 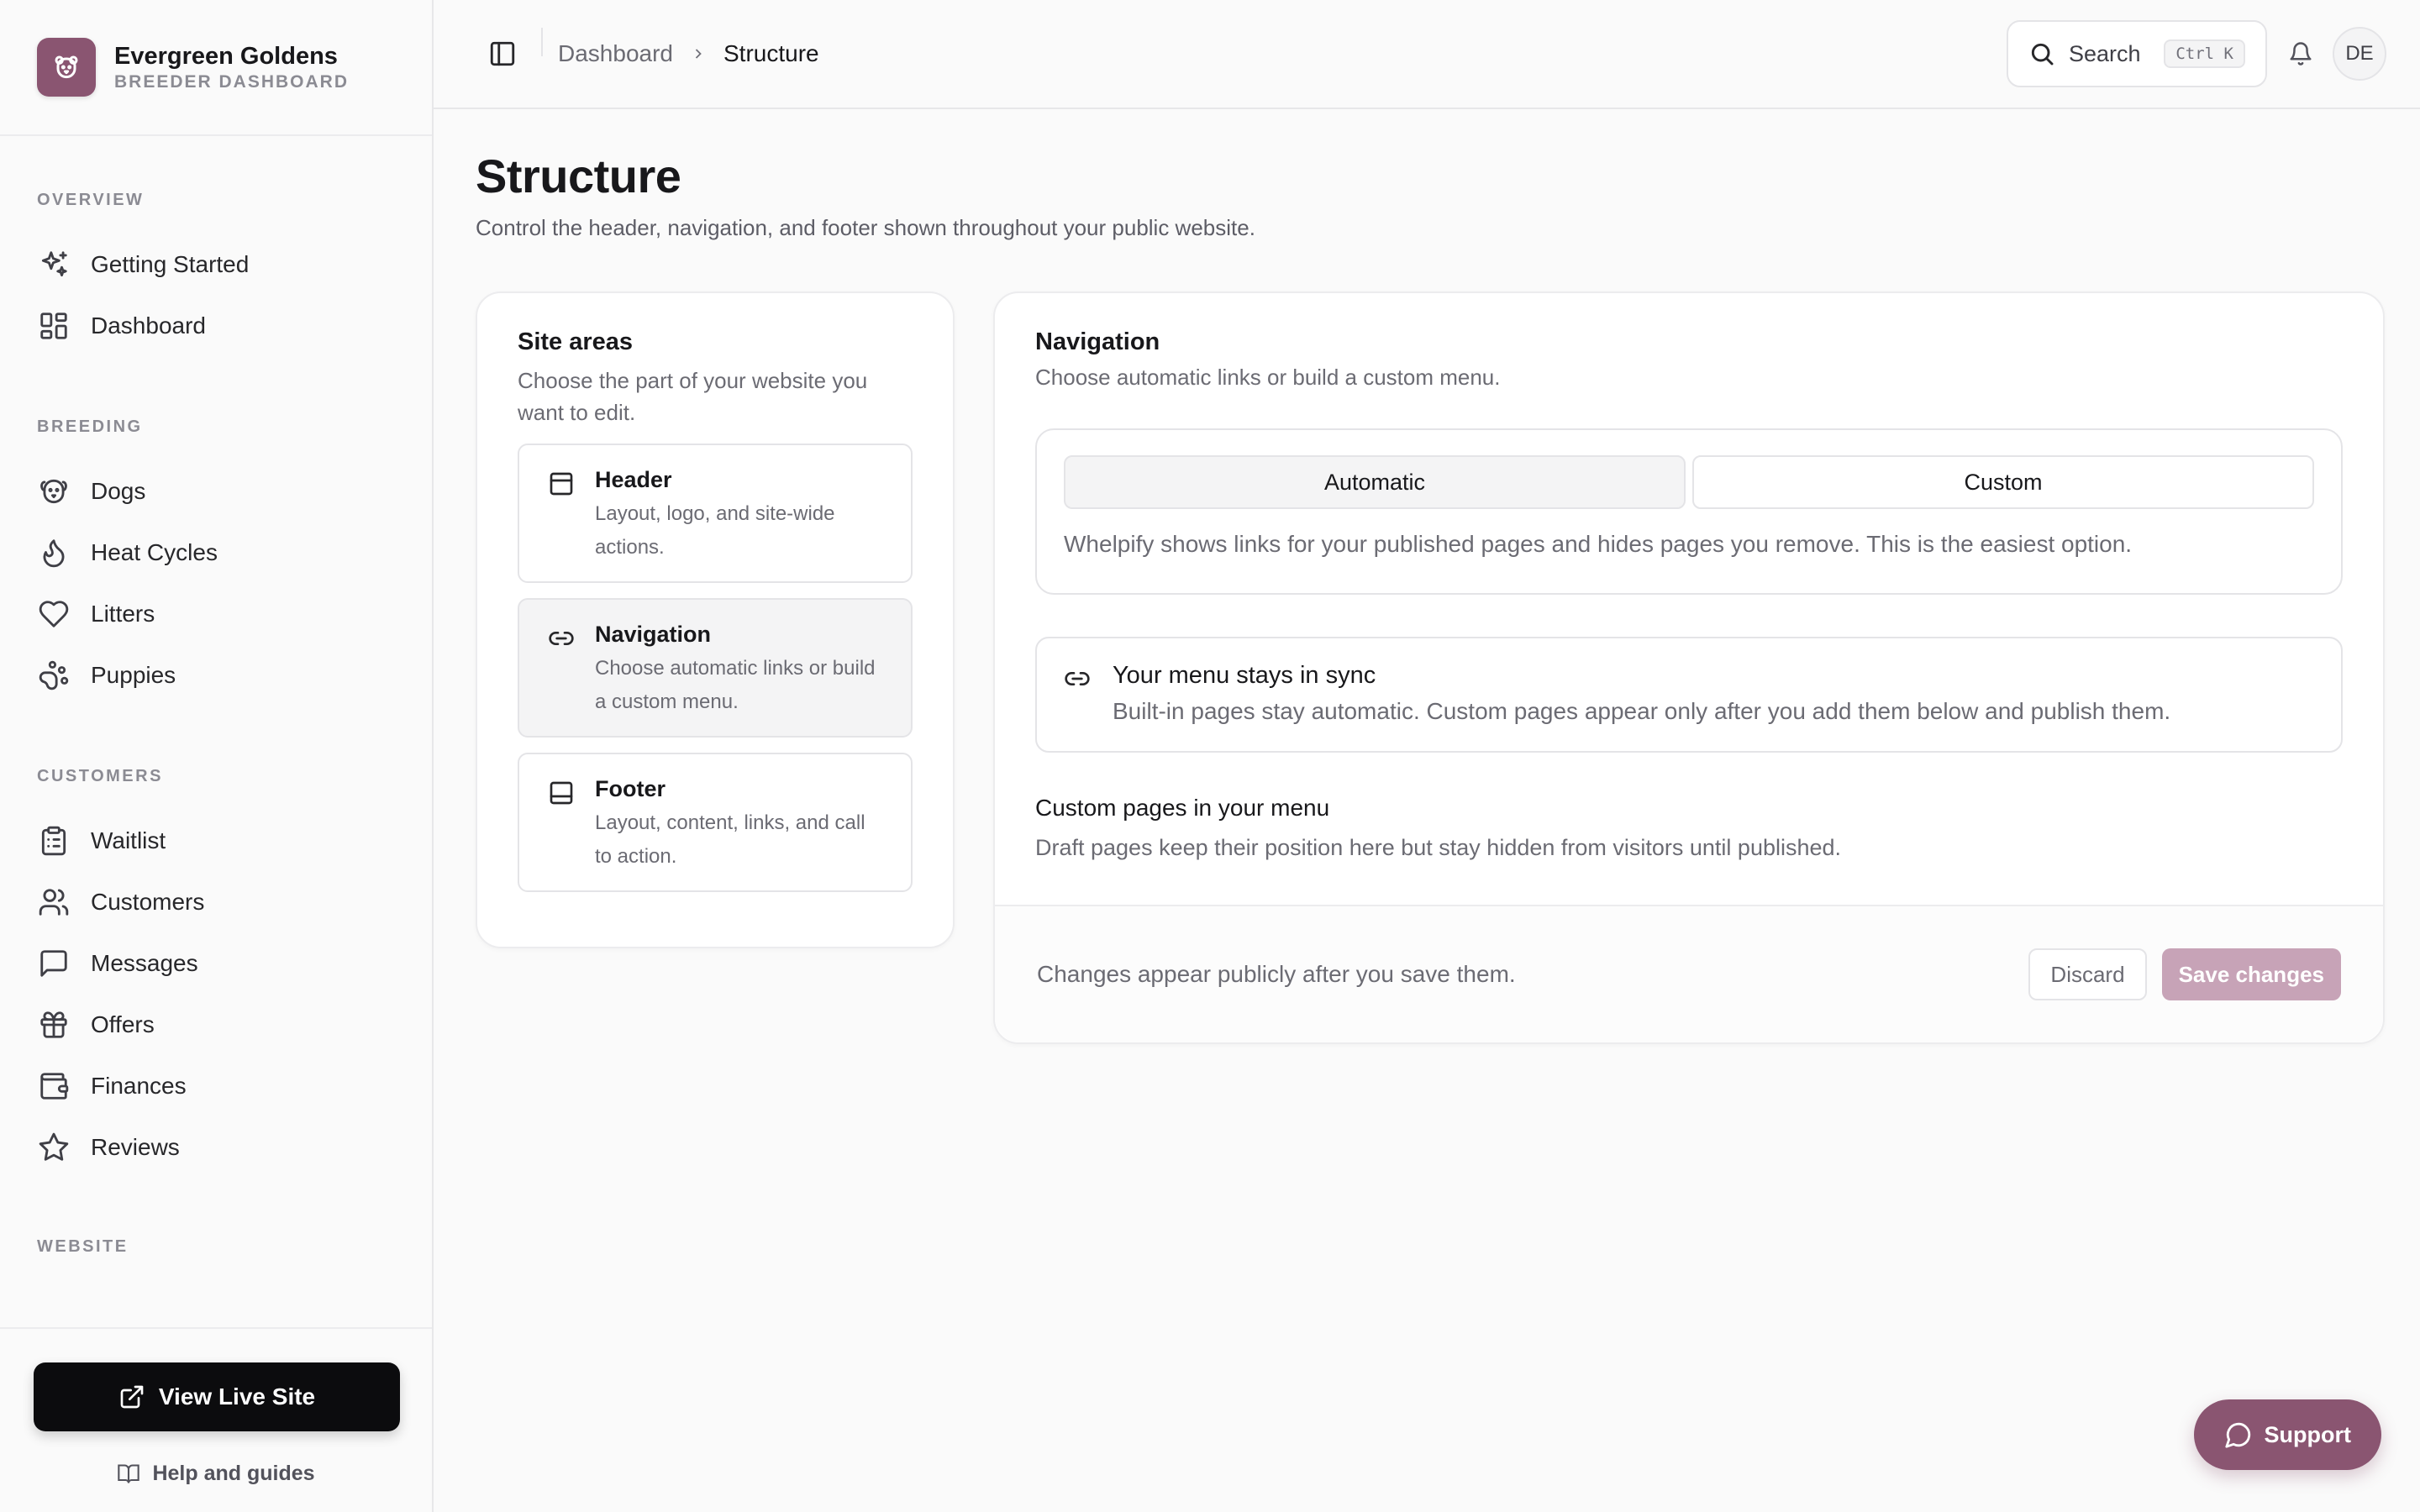 I want to click on sidebar-item-label: Puppies, so click(x=133, y=674).